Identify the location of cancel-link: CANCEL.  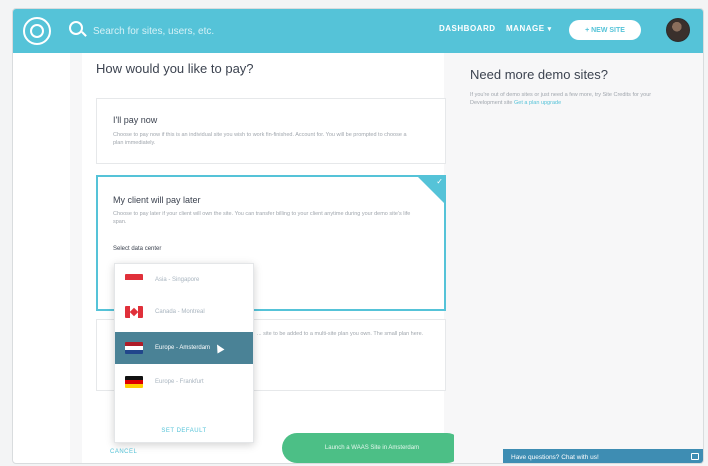
(123, 452).